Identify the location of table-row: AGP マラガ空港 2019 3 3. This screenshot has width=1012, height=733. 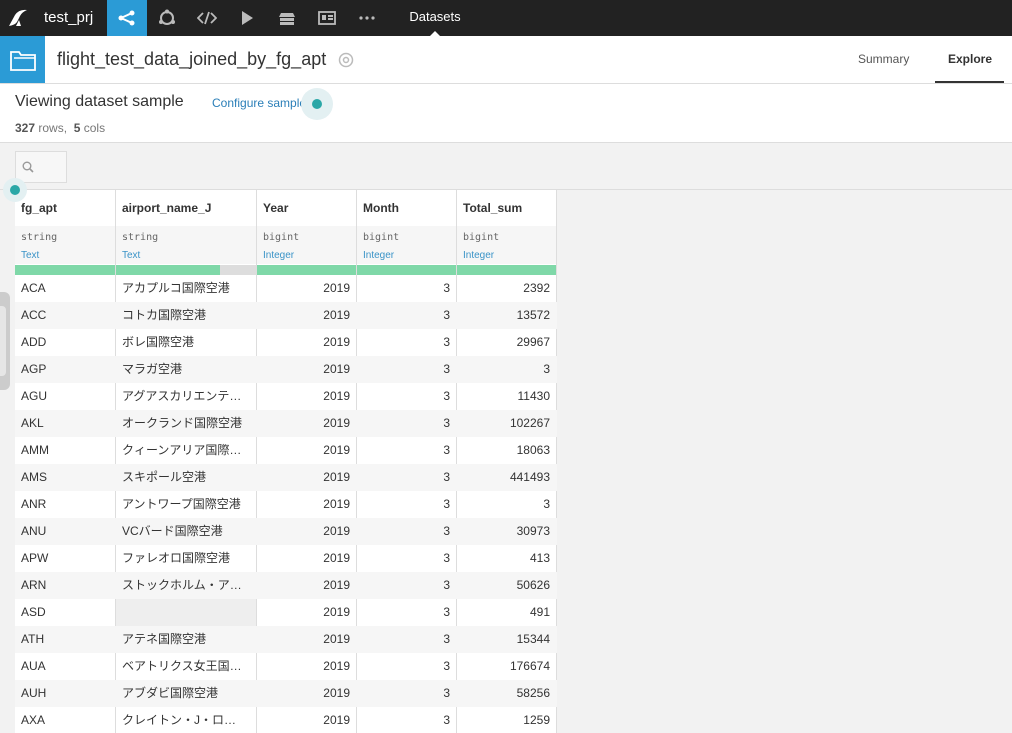
(286, 369).